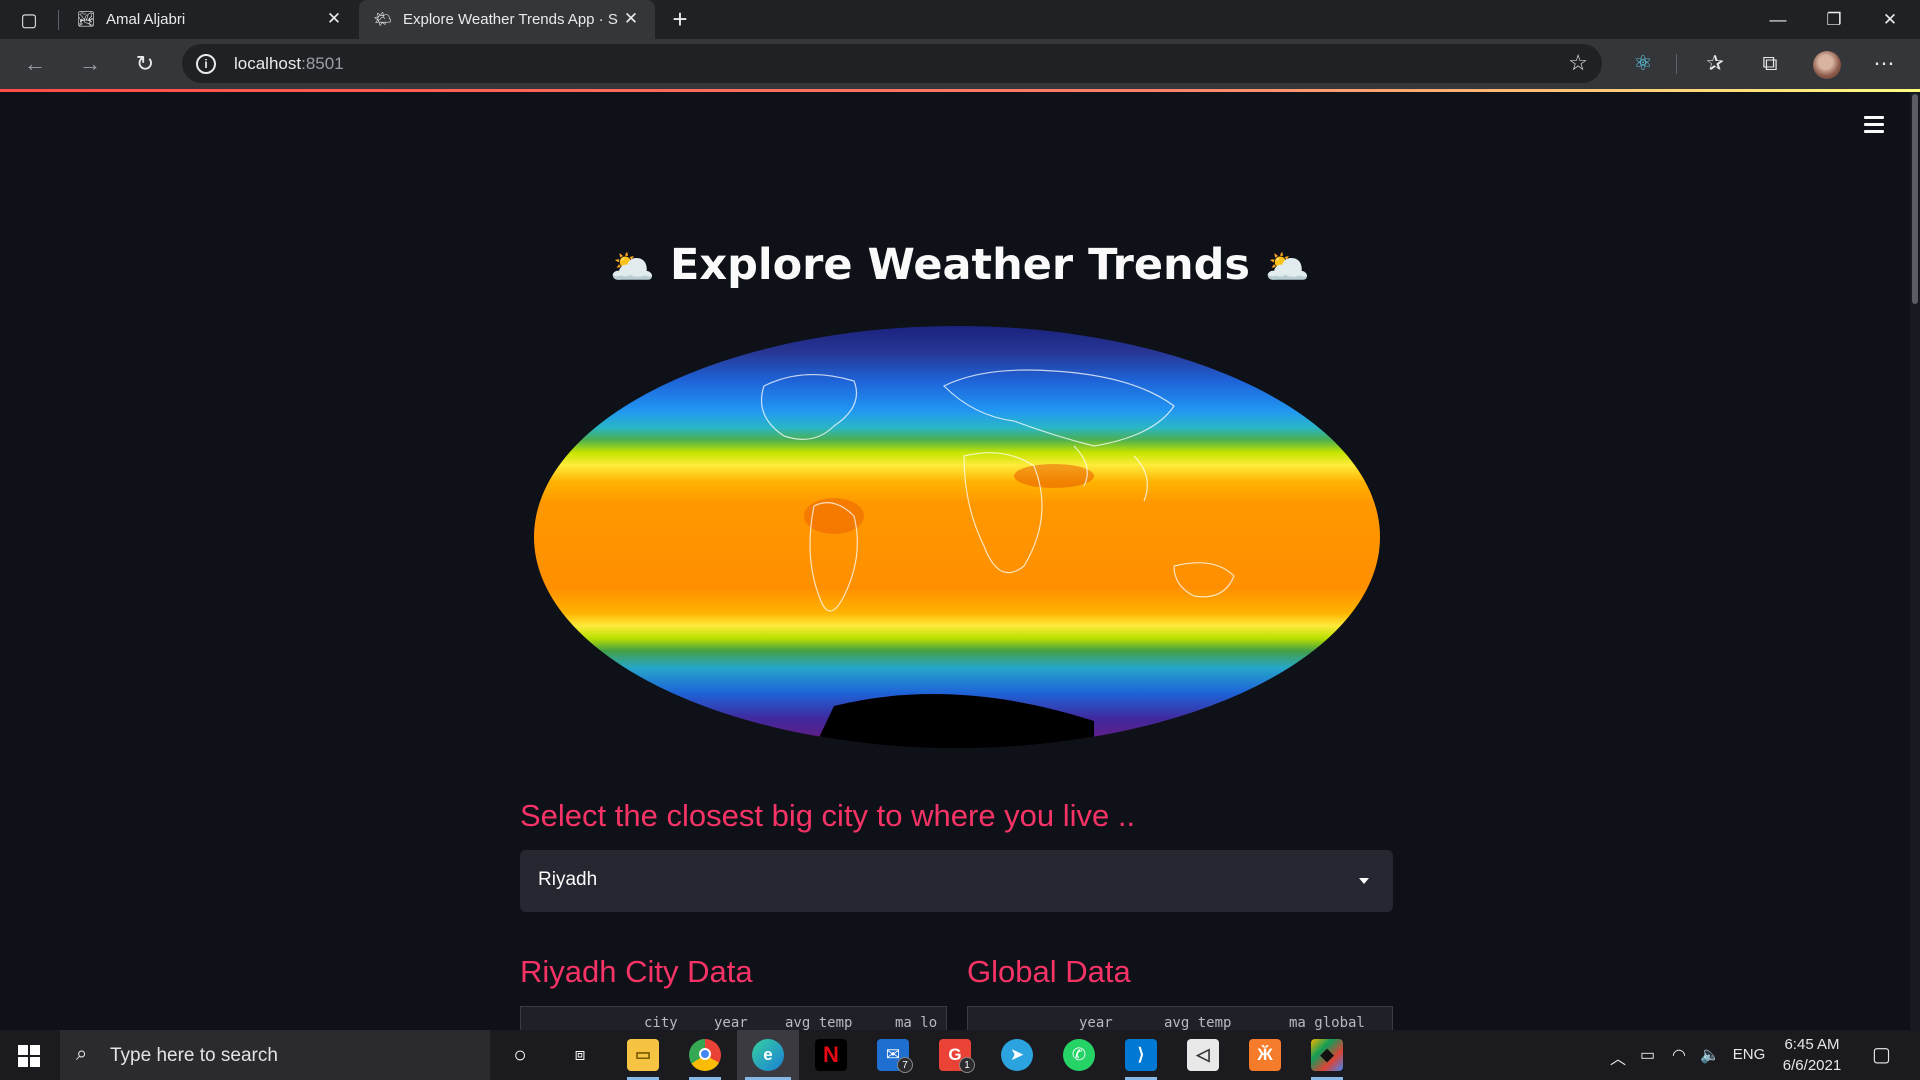 This screenshot has width=1920, height=1080. Describe the element at coordinates (1915, 199) in the screenshot. I see `scrollbar-thumb` at that location.